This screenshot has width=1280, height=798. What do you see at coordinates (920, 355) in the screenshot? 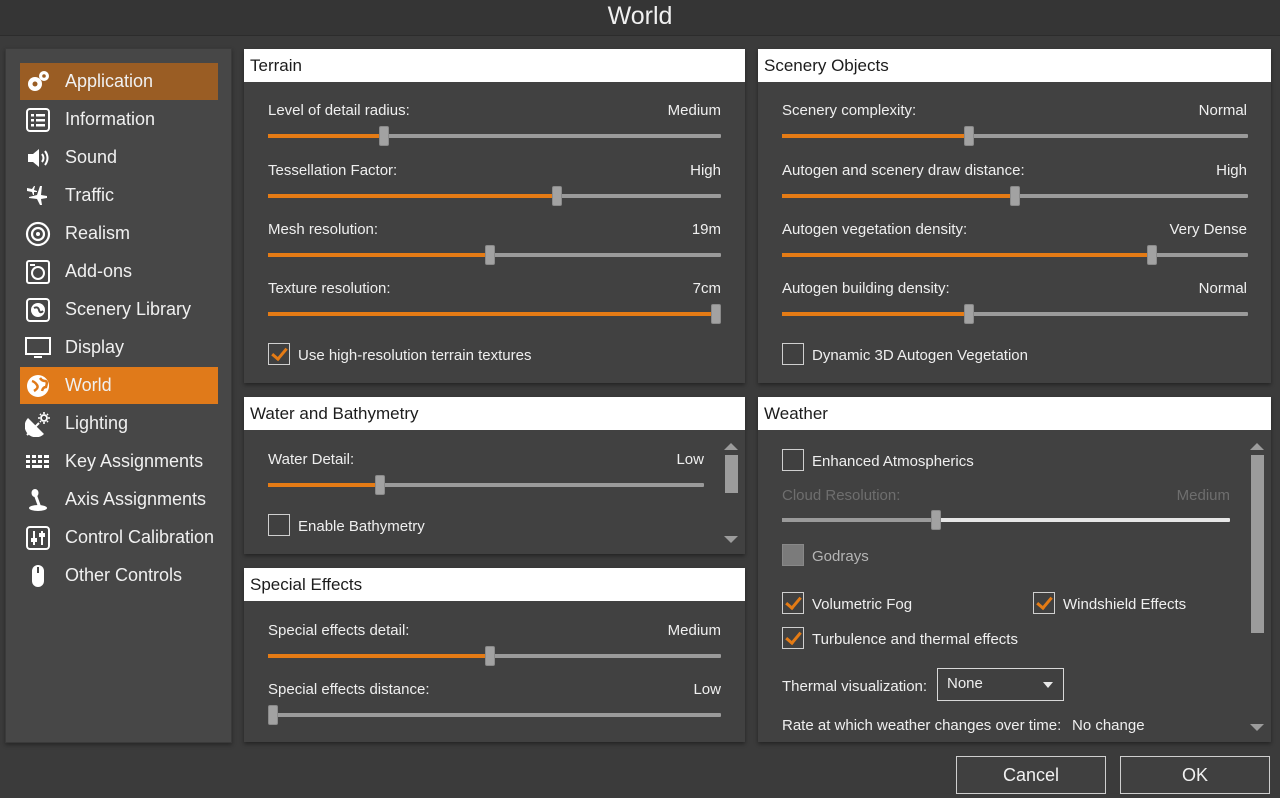
I see `checkbox-label: Dynamic 3D Autogen Vegetation` at bounding box center [920, 355].